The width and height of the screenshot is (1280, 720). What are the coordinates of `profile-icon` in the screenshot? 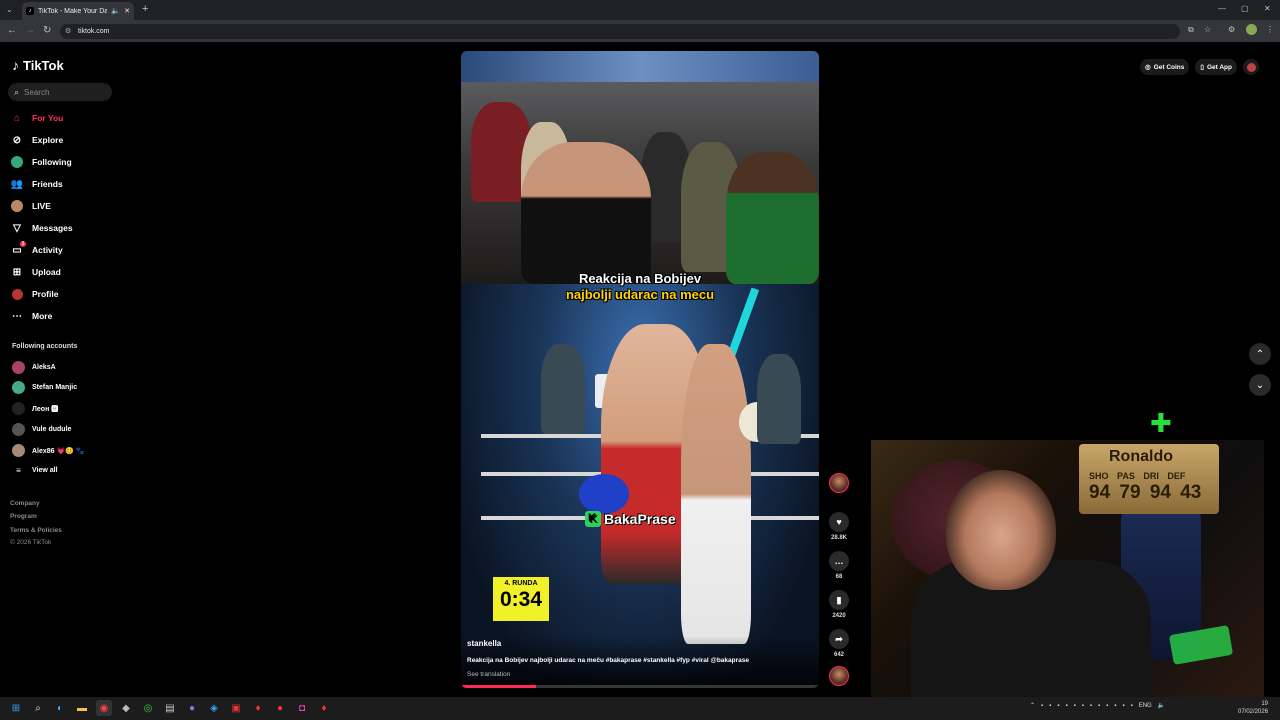 It's located at (17, 294).